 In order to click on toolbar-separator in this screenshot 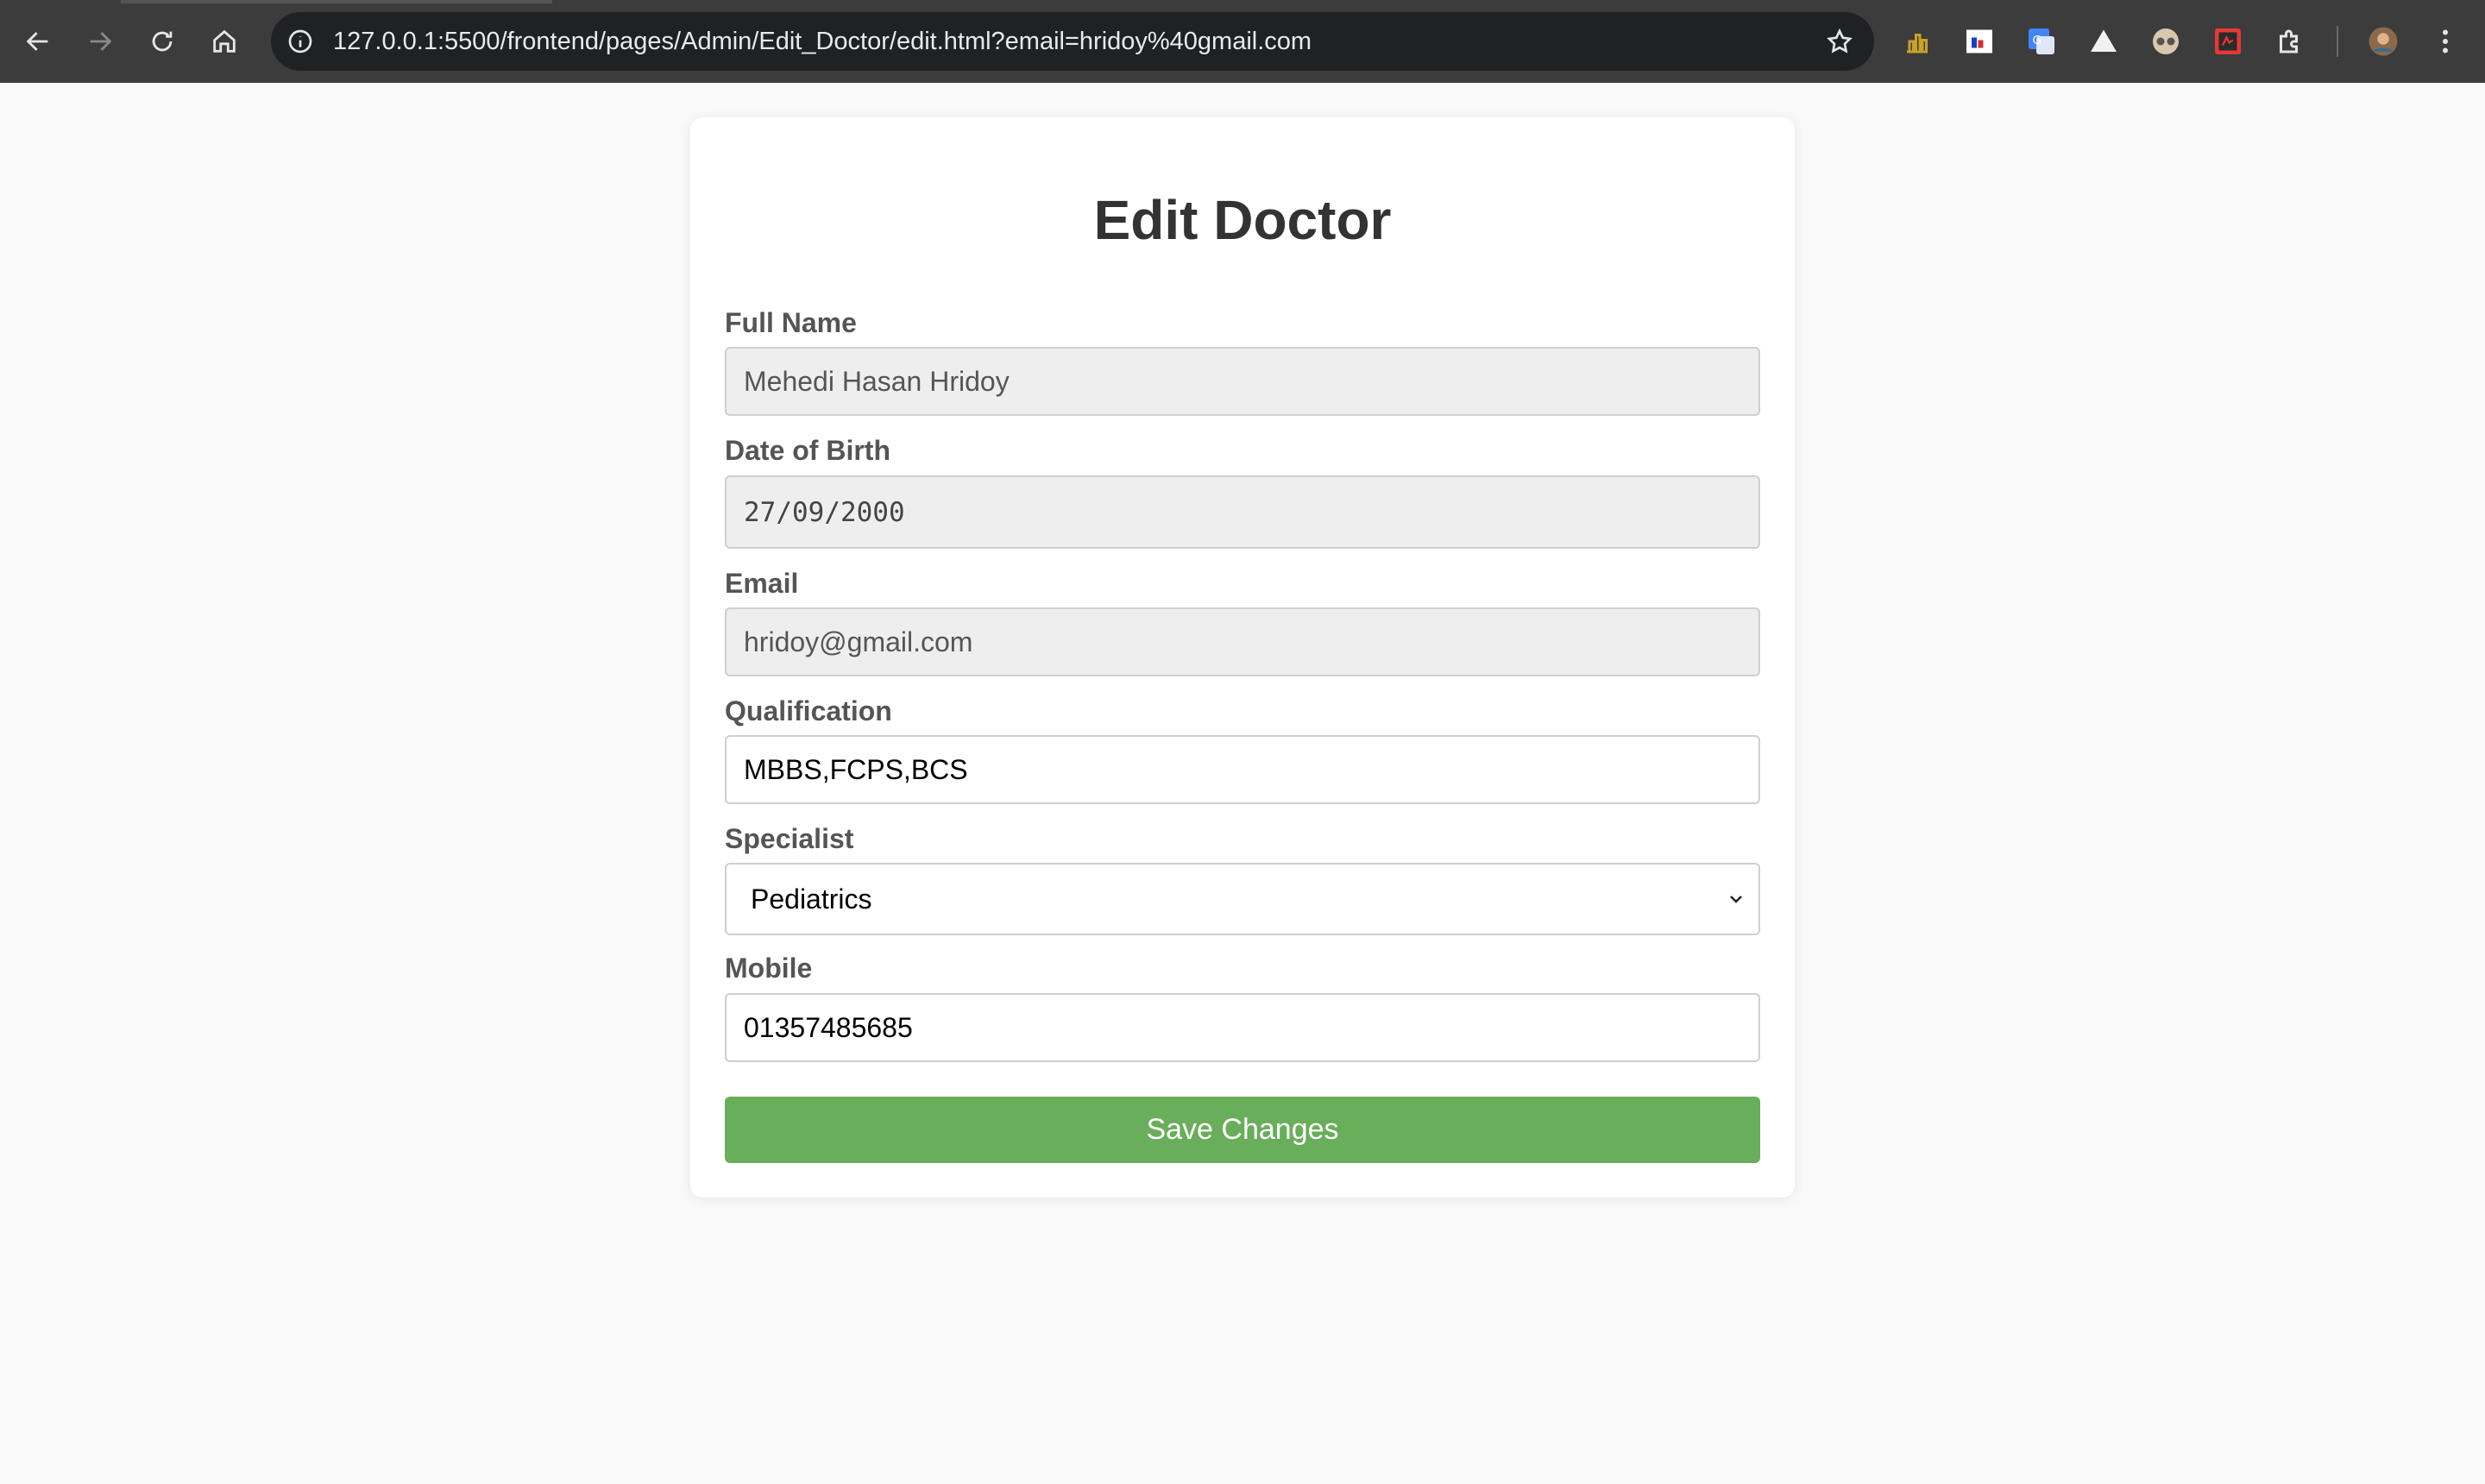, I will do `click(2337, 41)`.